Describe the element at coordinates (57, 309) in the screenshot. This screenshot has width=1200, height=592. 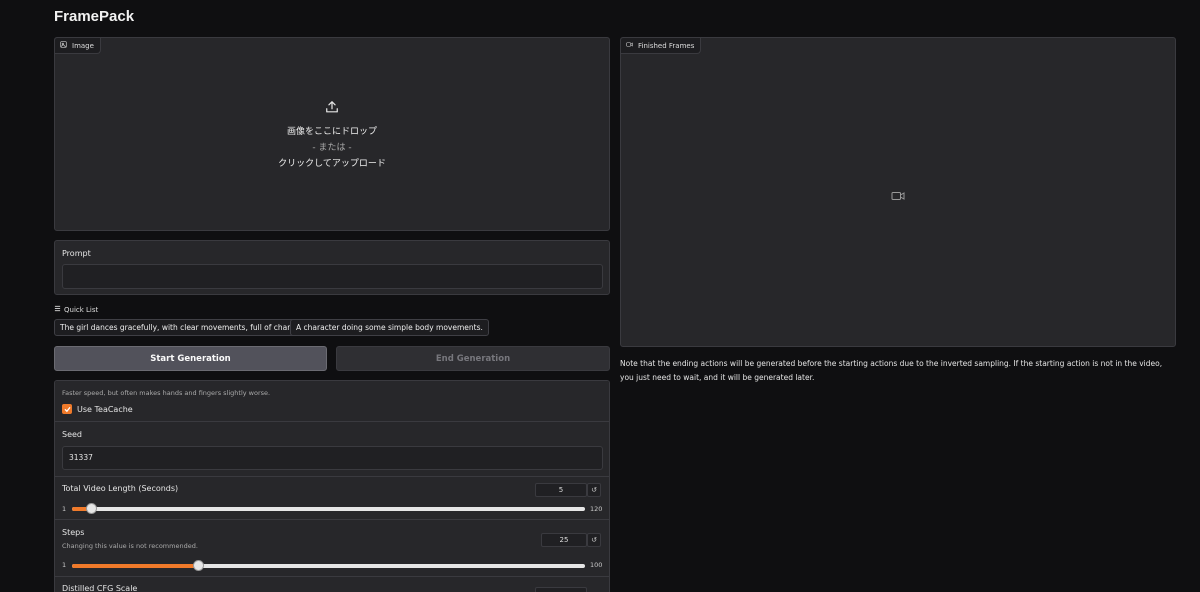
I see `list-icon` at that location.